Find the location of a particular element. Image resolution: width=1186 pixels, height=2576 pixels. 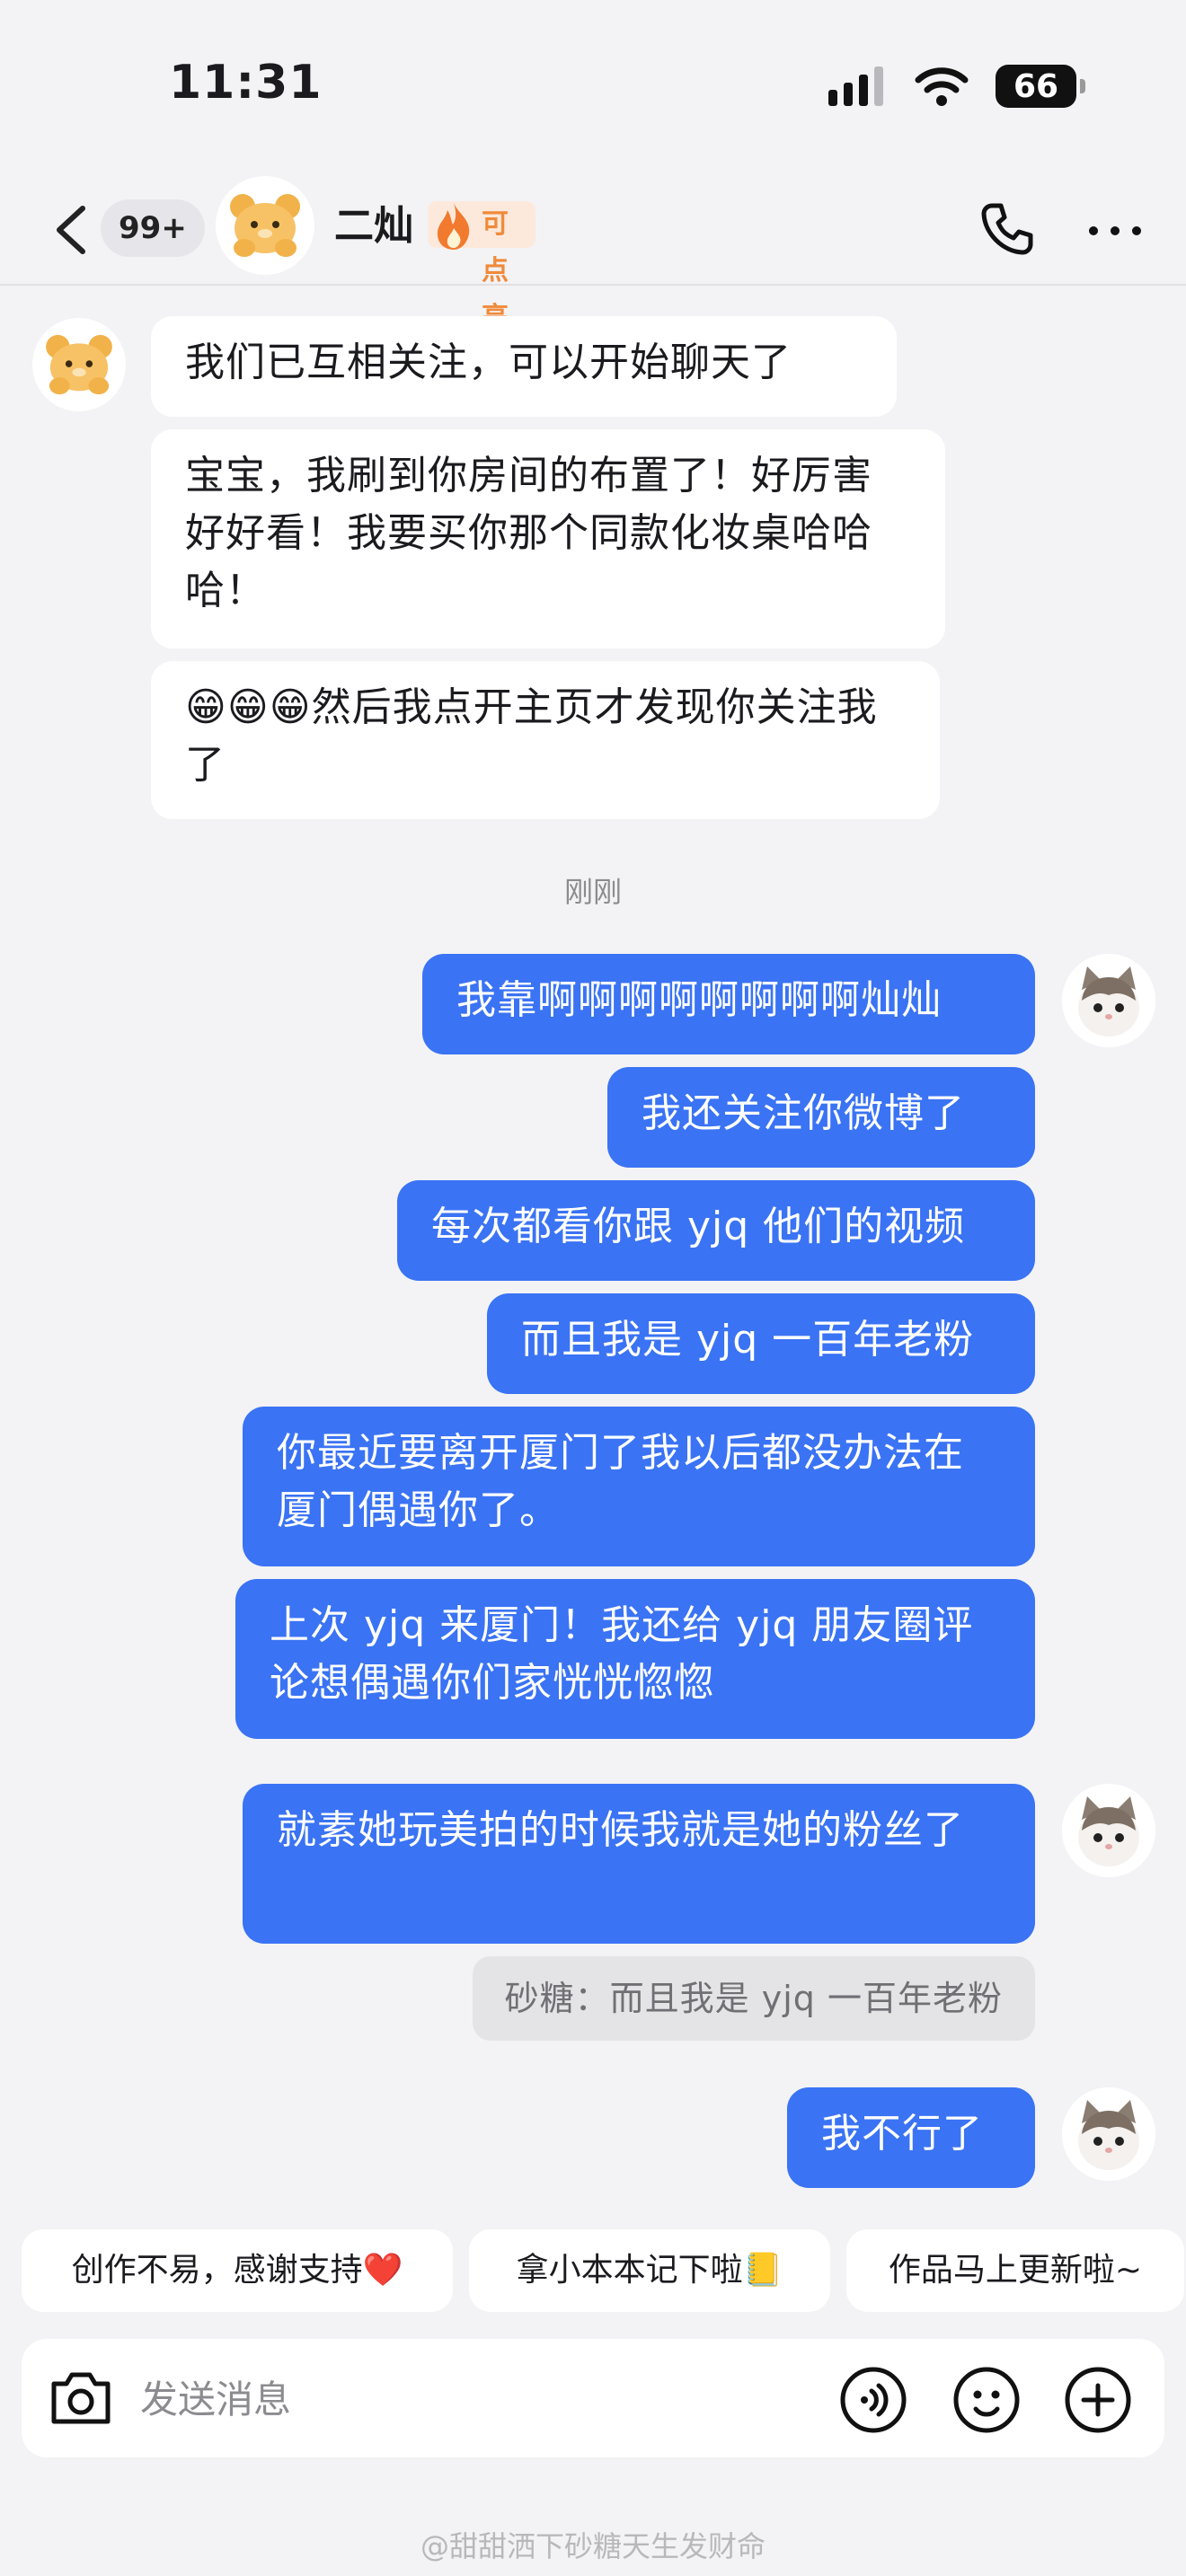

more-dots-icon is located at coordinates (1115, 230).